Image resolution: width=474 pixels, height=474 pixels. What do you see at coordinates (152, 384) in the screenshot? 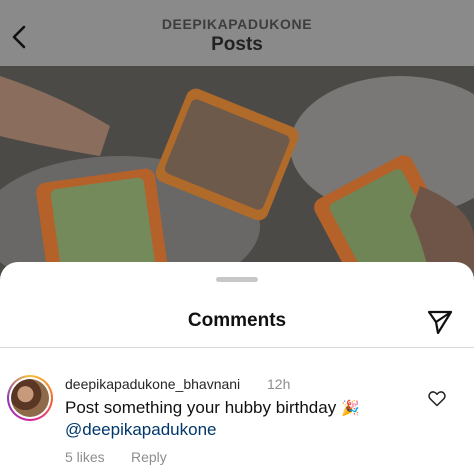
I see `comment-username: deepikapadukone_bhavnani` at bounding box center [152, 384].